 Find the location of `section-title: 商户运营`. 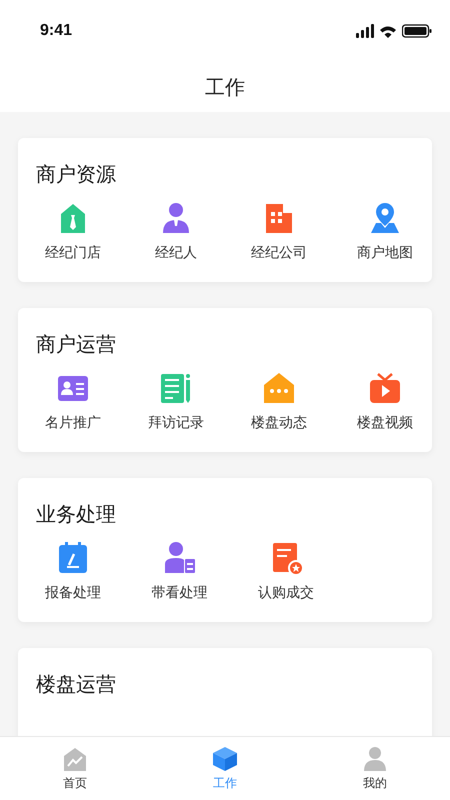

section-title: 商户运营 is located at coordinates (76, 344).